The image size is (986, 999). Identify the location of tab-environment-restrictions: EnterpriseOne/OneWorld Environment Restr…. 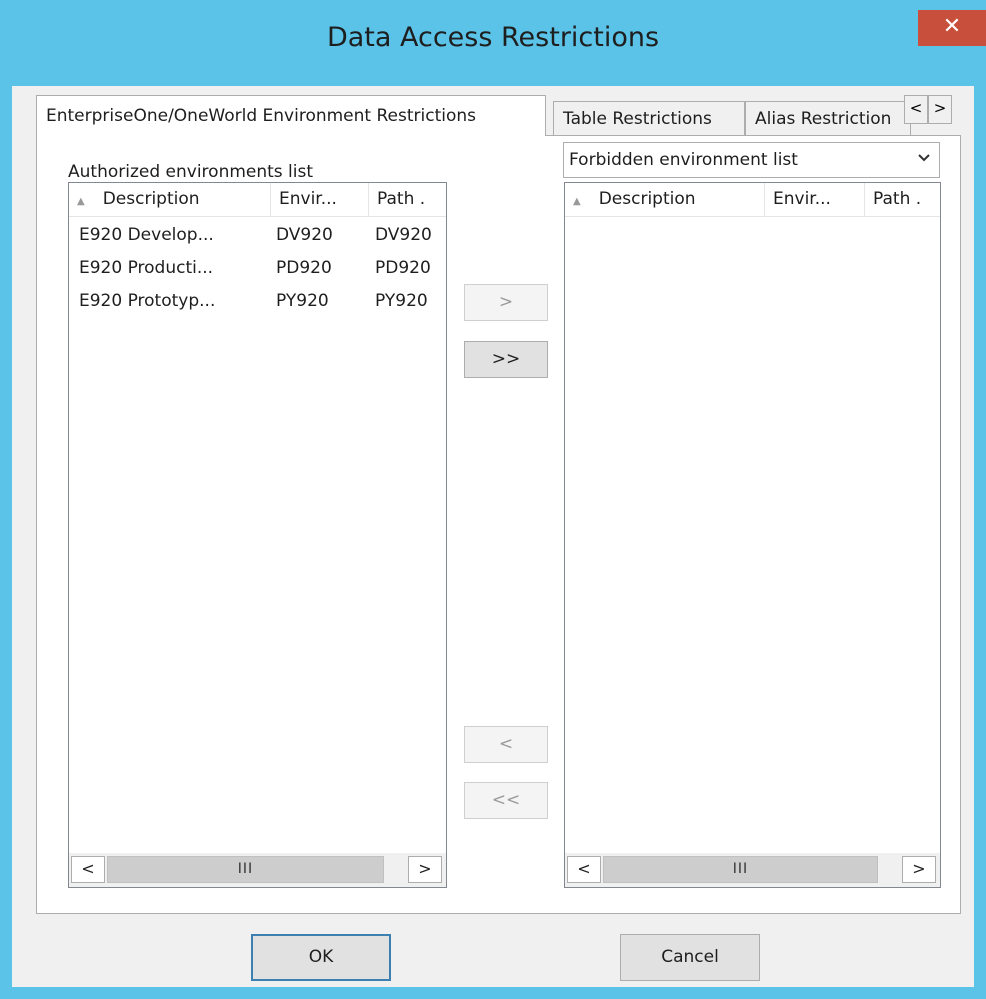
(291, 115).